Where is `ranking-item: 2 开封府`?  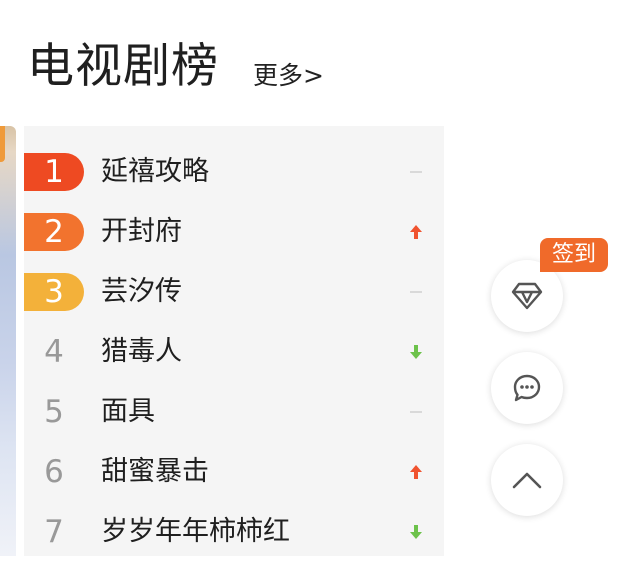
ranking-item: 2 开封府 is located at coordinates (234, 232).